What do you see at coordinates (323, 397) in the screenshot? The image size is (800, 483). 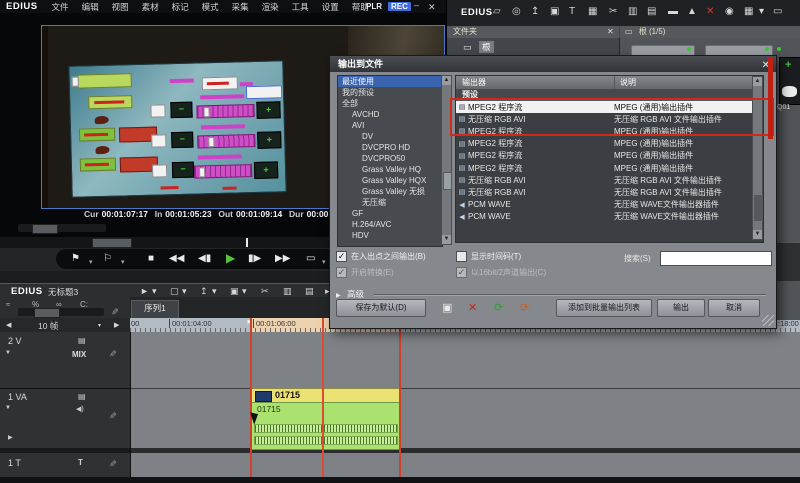 I see `timeline-cursor-line` at bounding box center [323, 397].